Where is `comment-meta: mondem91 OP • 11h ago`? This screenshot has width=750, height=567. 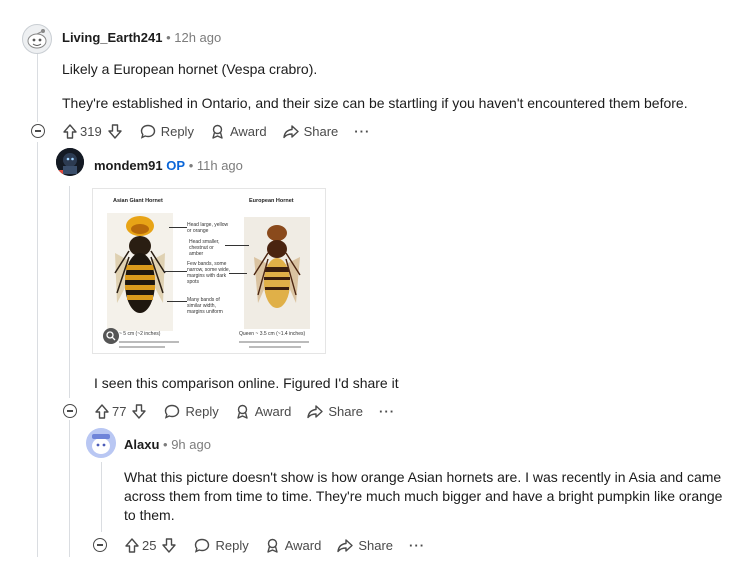
comment-meta: mondem91 OP • 11h ago is located at coordinates (168, 165).